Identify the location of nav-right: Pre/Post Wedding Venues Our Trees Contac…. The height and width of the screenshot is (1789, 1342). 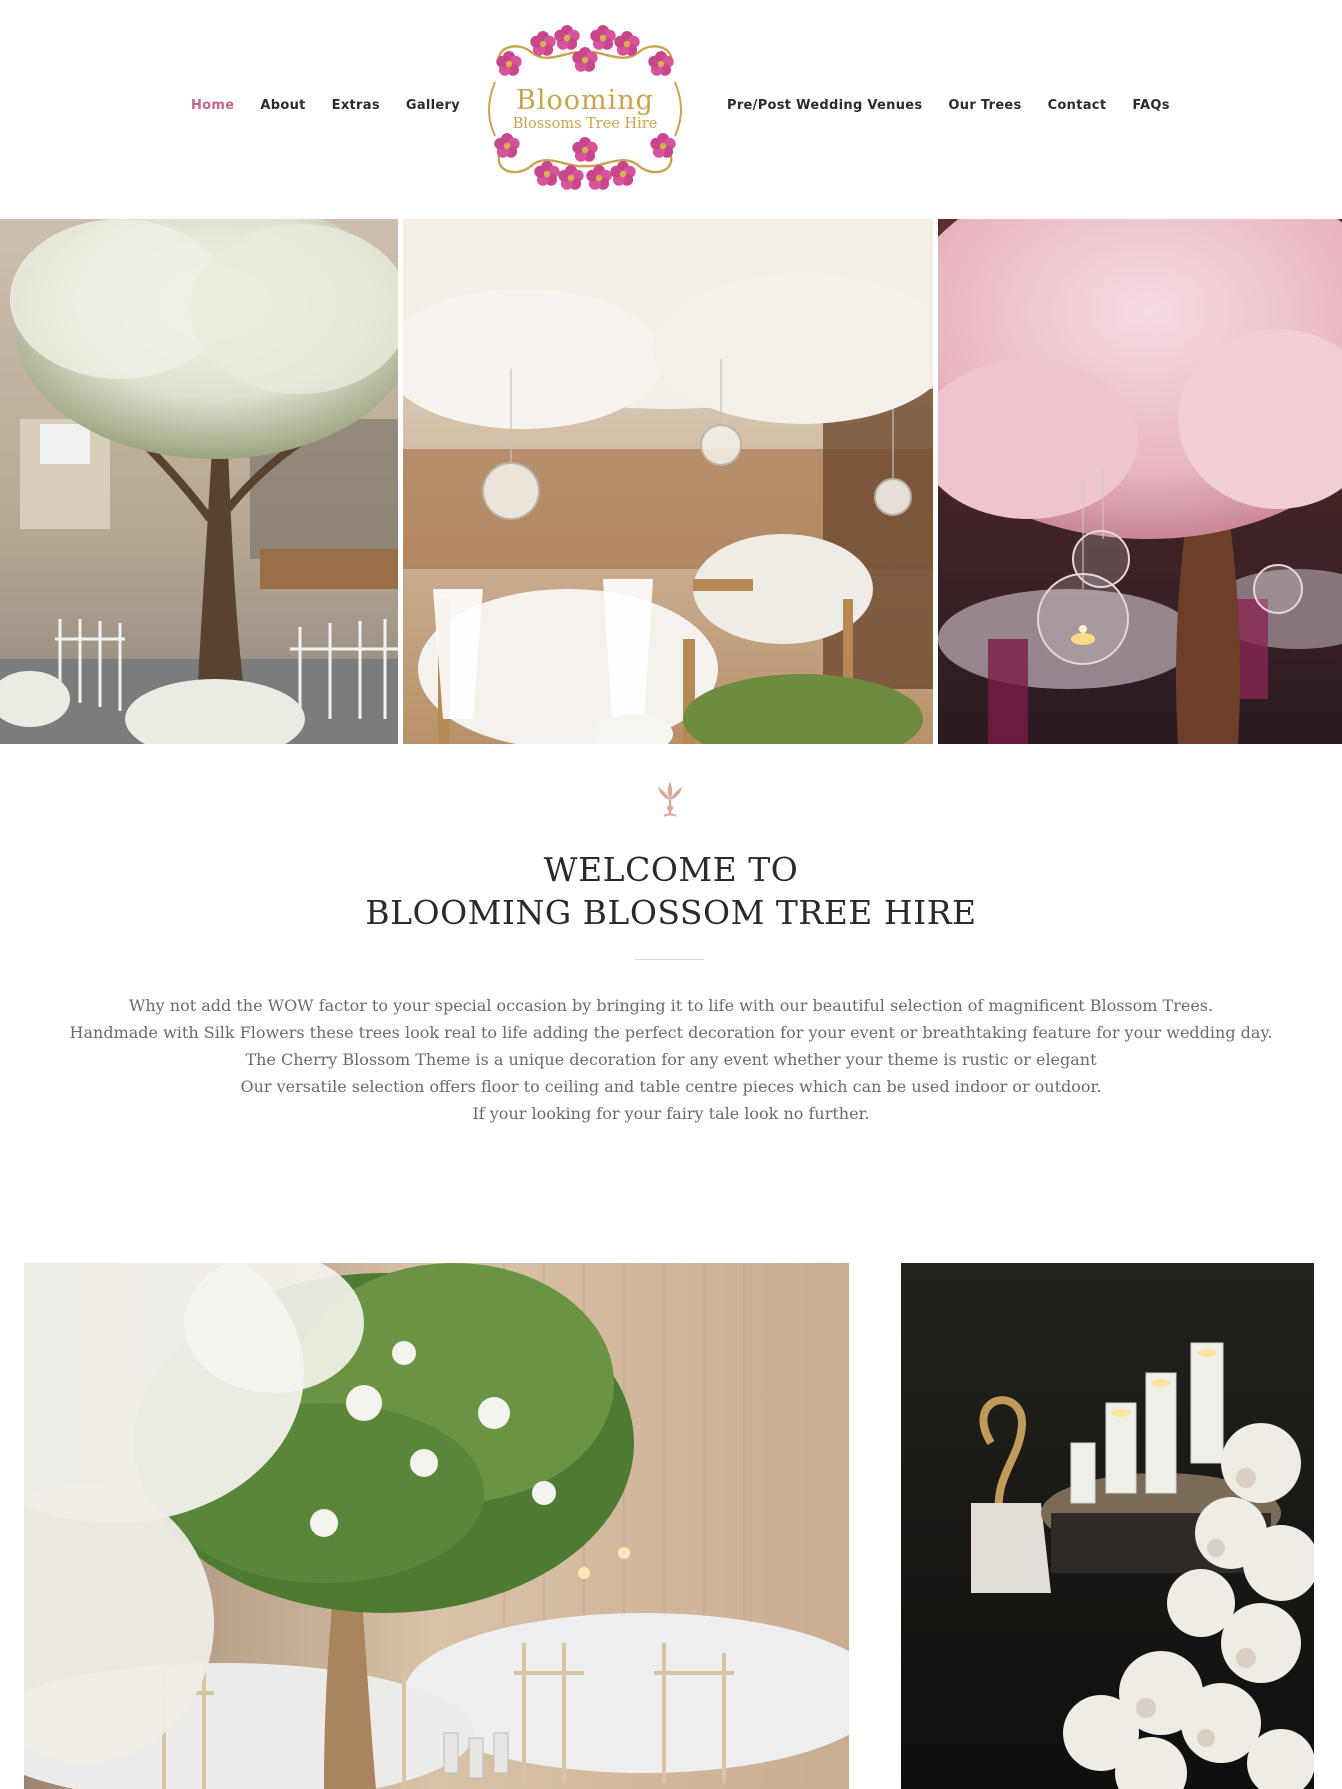
(948, 105).